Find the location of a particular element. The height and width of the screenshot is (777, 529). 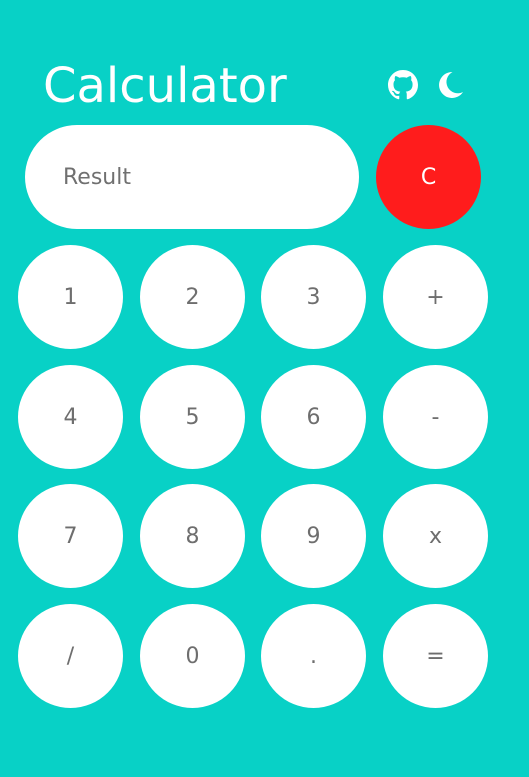

key-2-button: 2 is located at coordinates (192, 297).